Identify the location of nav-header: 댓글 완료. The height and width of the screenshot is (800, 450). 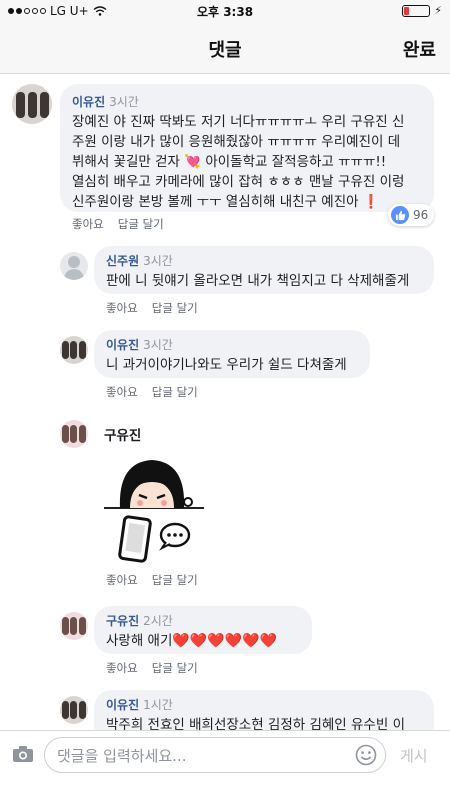
(225, 48).